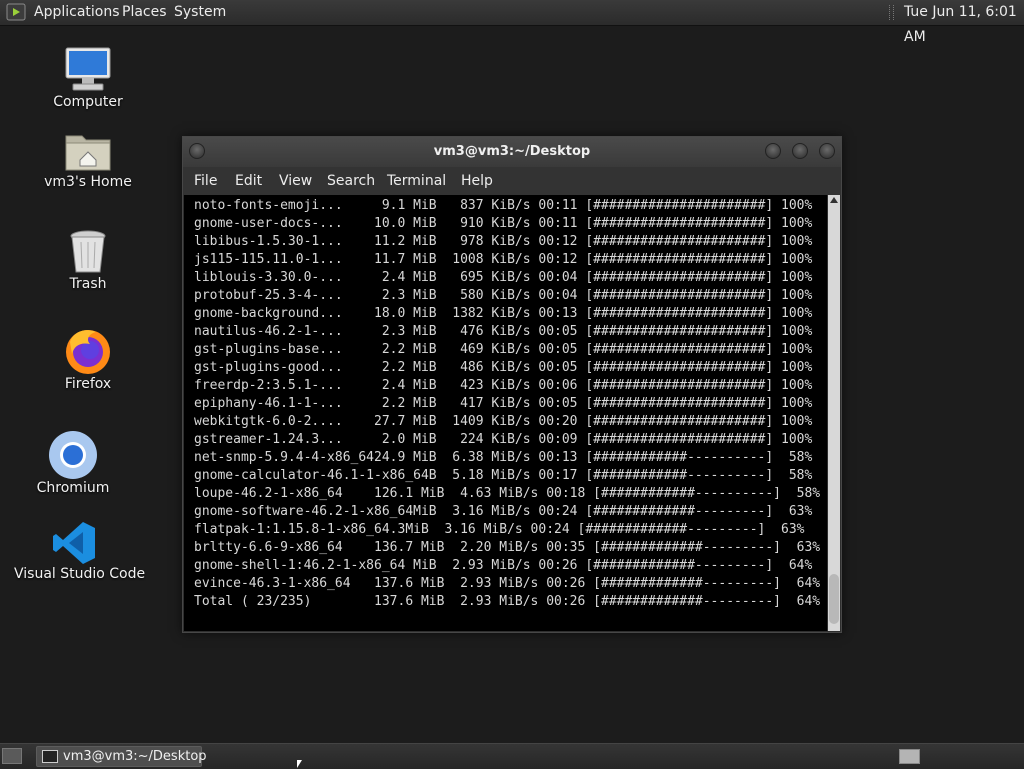 This screenshot has width=1024, height=769. What do you see at coordinates (73, 488) in the screenshot?
I see `desktop-icon-label: Chromium` at bounding box center [73, 488].